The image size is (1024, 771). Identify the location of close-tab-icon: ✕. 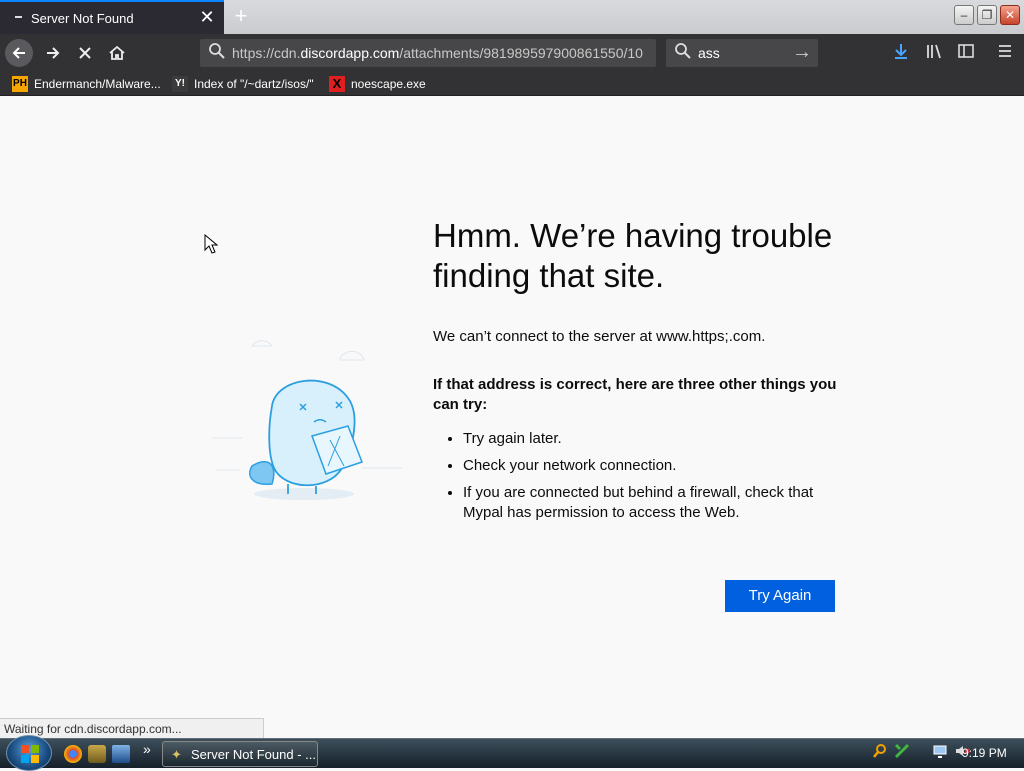
(207, 17).